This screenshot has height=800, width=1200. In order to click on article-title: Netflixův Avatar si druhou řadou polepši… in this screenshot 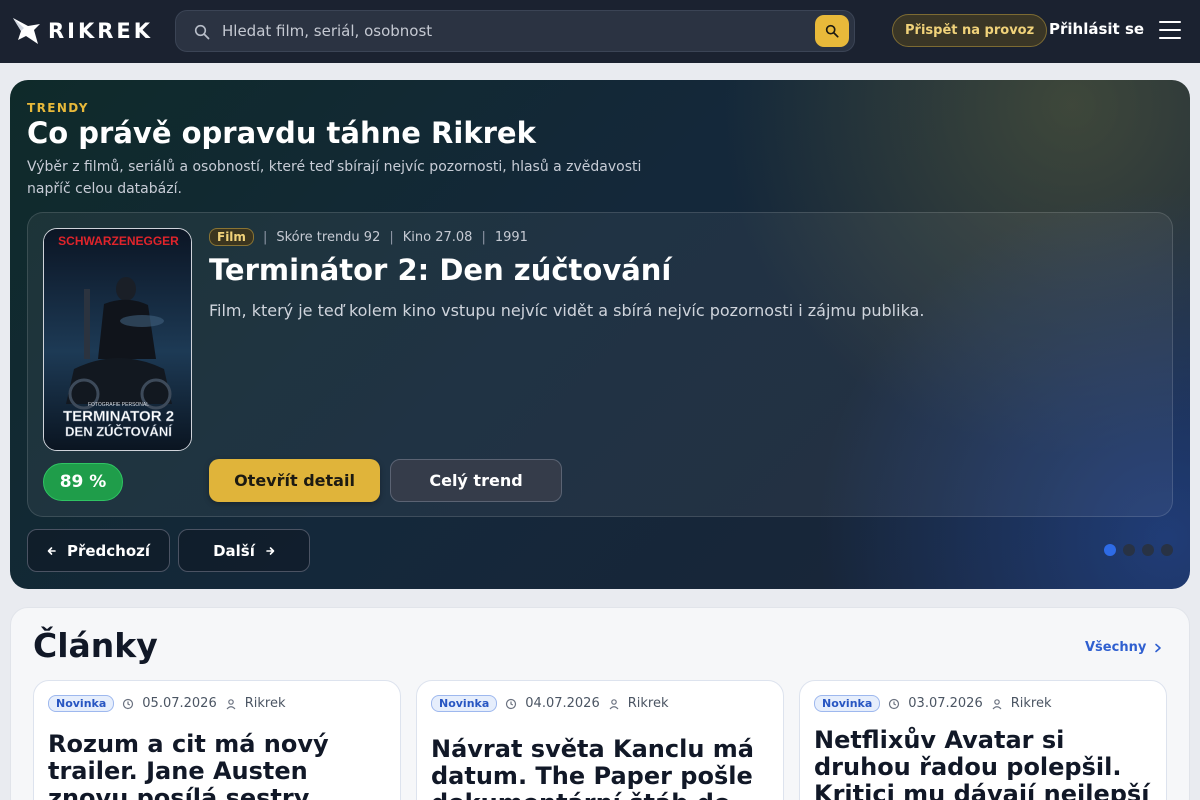, I will do `click(984, 763)`.